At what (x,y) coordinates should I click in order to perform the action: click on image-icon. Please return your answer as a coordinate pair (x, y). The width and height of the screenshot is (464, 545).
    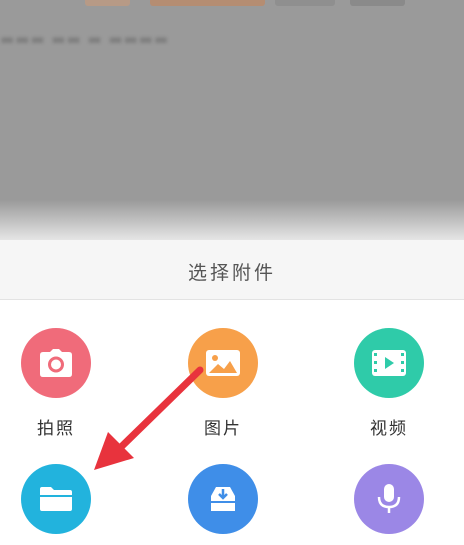
    Looking at the image, I should click on (223, 363).